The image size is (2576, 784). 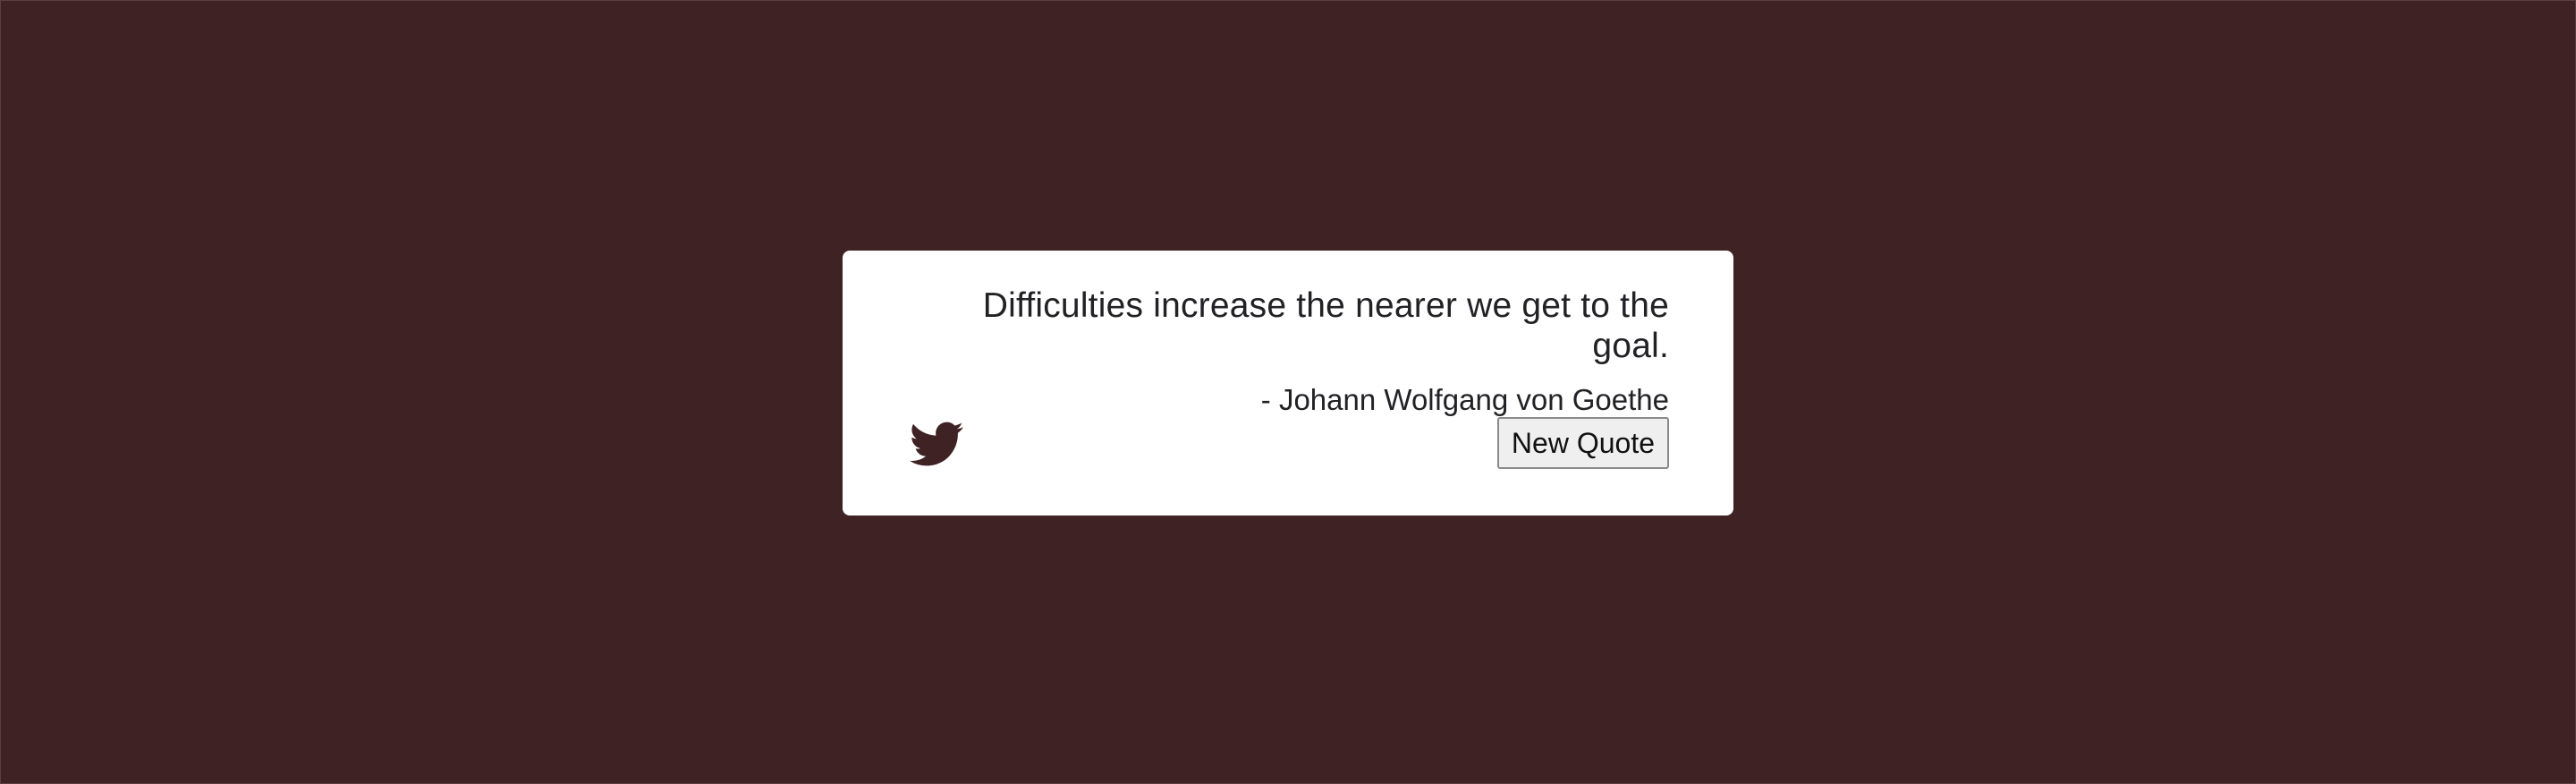 I want to click on tweet-quote-link, so click(x=936, y=444).